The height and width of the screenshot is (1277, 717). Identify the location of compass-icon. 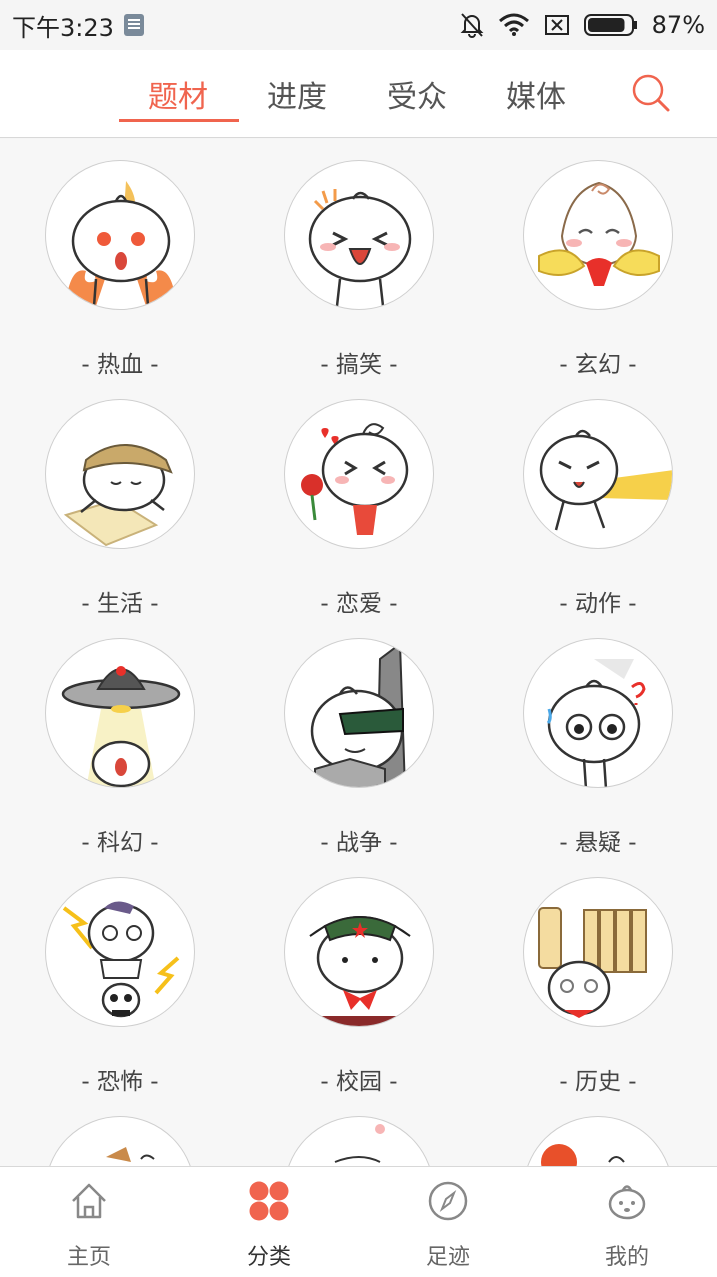
(448, 1201).